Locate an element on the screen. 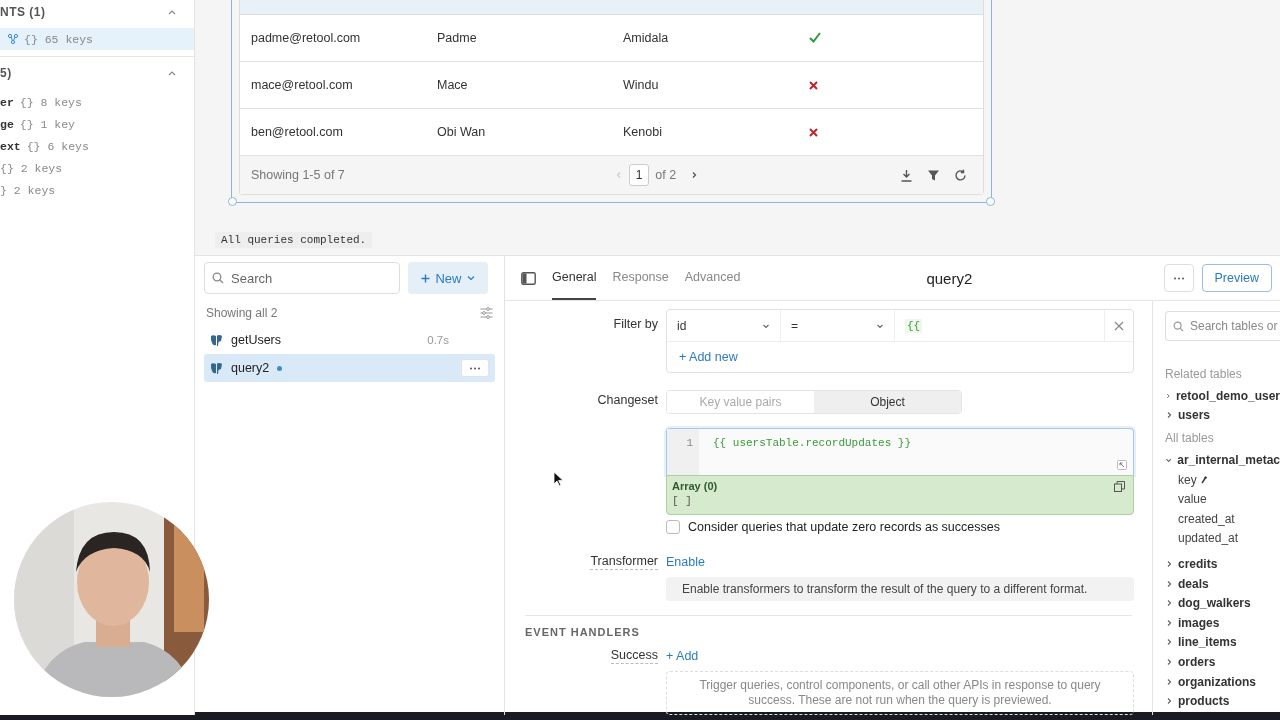 The height and width of the screenshot is (720, 1280). enable-link: Enable is located at coordinates (685, 562).